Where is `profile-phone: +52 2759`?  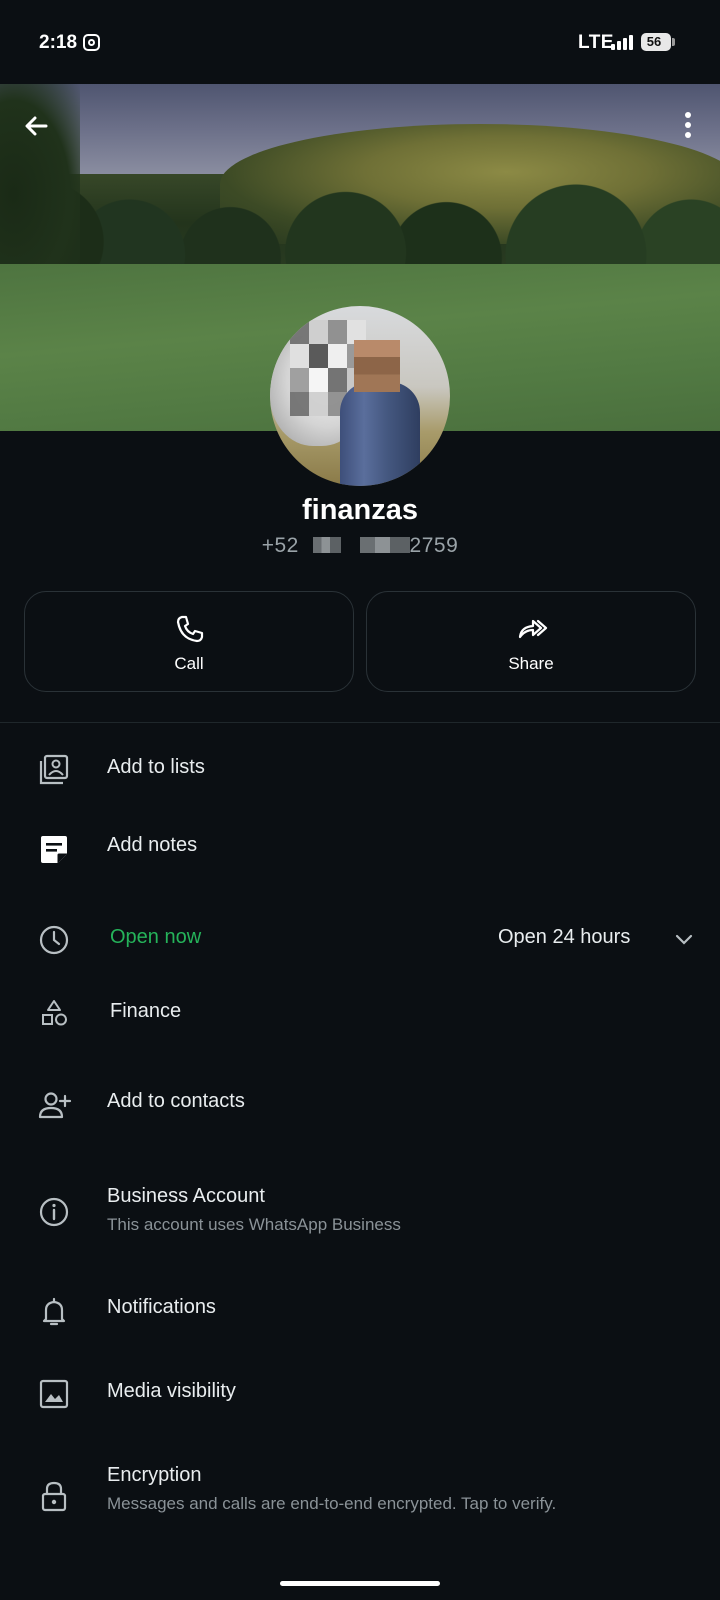
profile-phone: +52 2759 is located at coordinates (360, 546).